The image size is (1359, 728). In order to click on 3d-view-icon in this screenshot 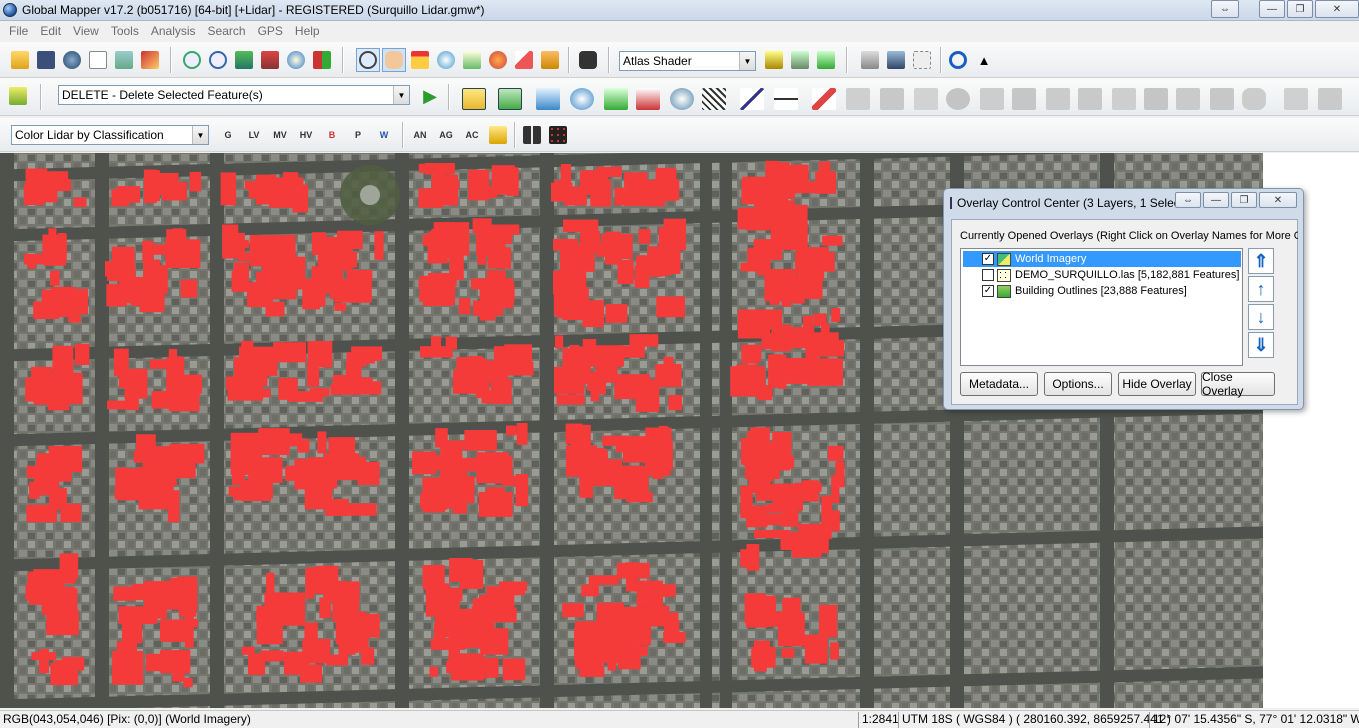, I will do `click(800, 60)`.